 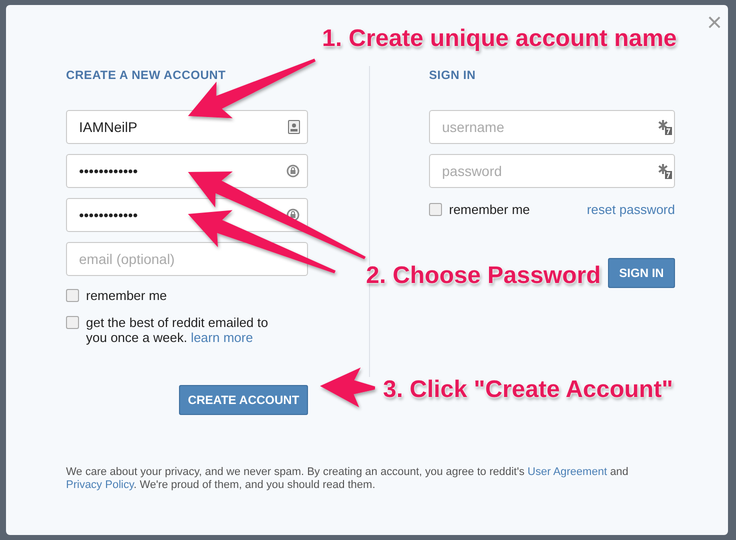 What do you see at coordinates (221, 337) in the screenshot?
I see `learn-more-link: learn more` at bounding box center [221, 337].